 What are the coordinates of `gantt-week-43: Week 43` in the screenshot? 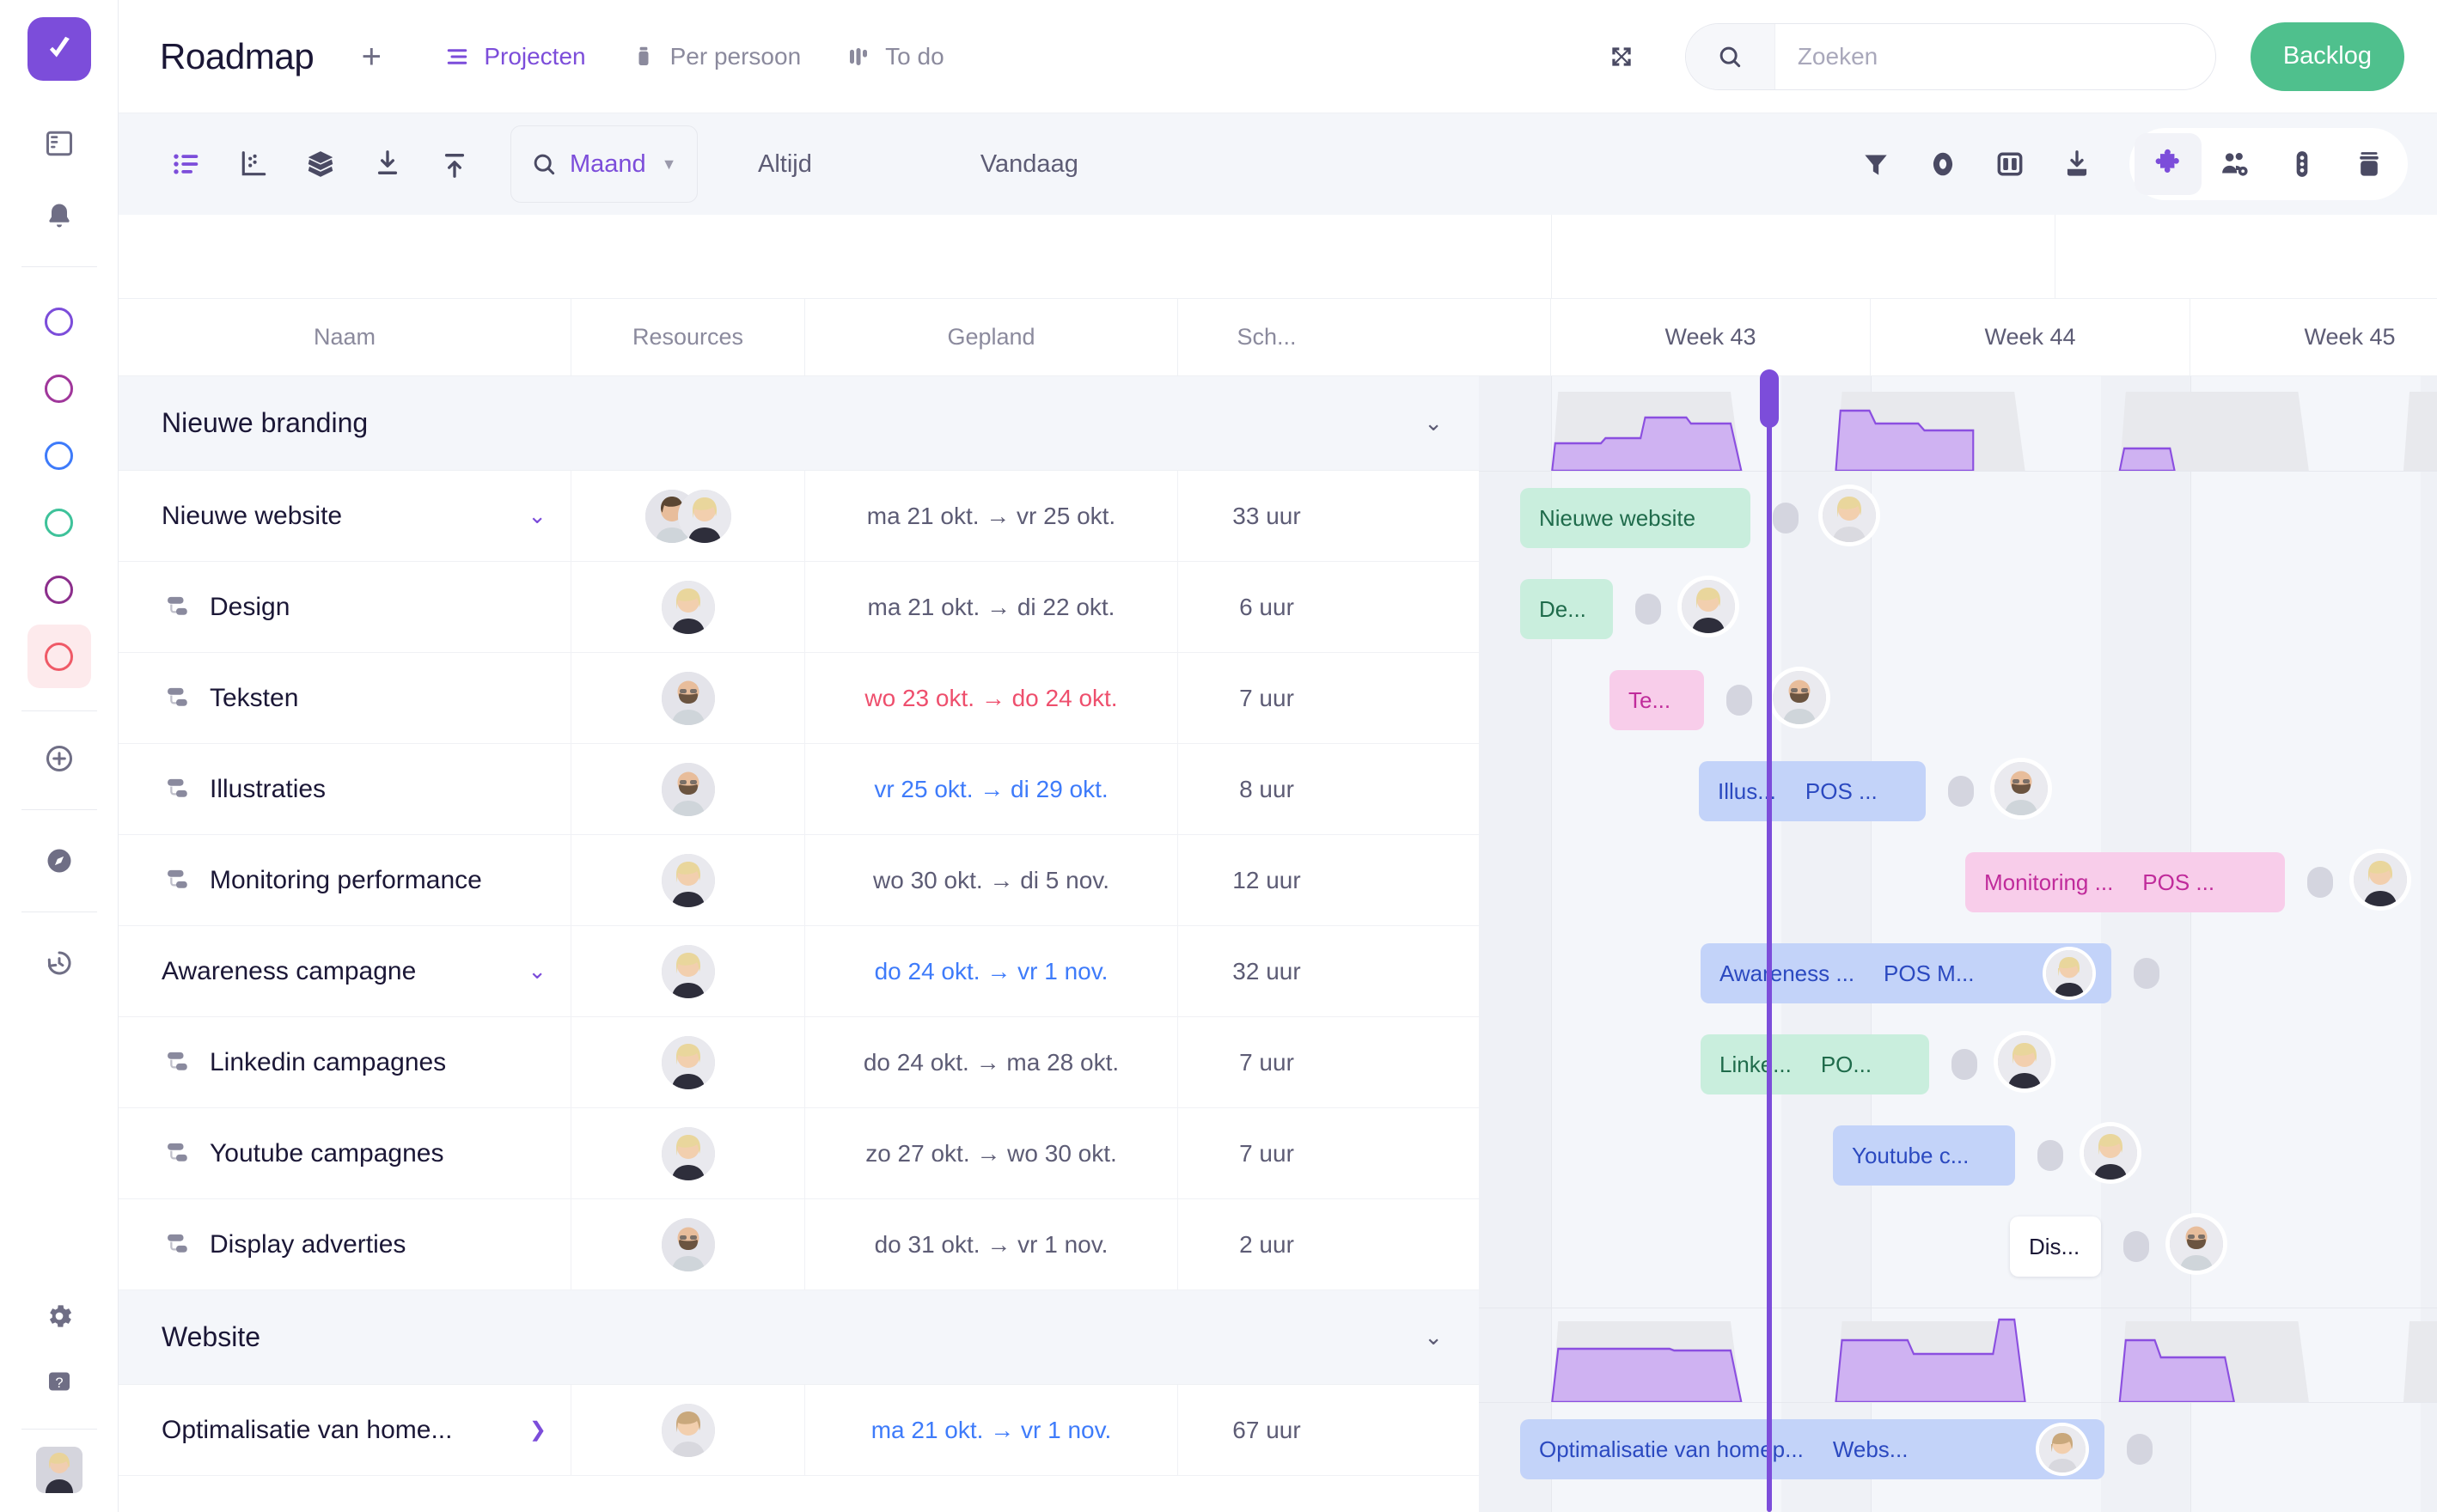 It's located at (1711, 337).